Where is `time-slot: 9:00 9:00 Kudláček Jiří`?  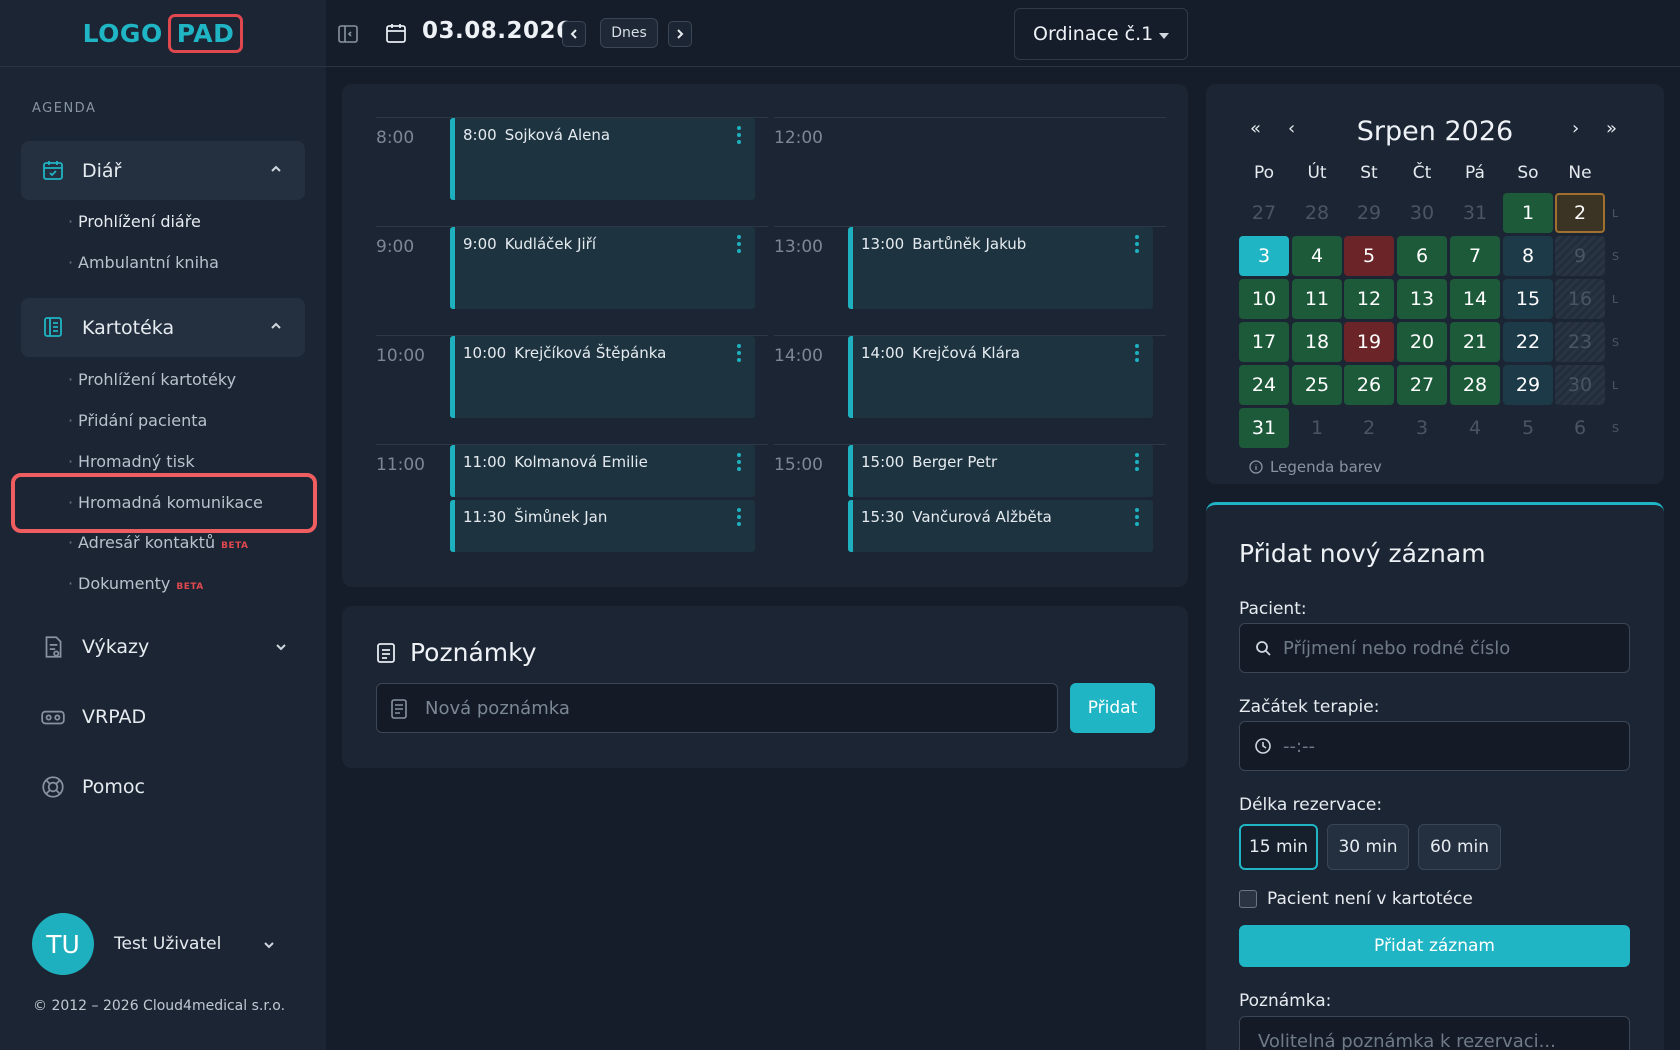
time-slot: 9:00 9:00 Kudláček Jiří is located at coordinates (572, 281).